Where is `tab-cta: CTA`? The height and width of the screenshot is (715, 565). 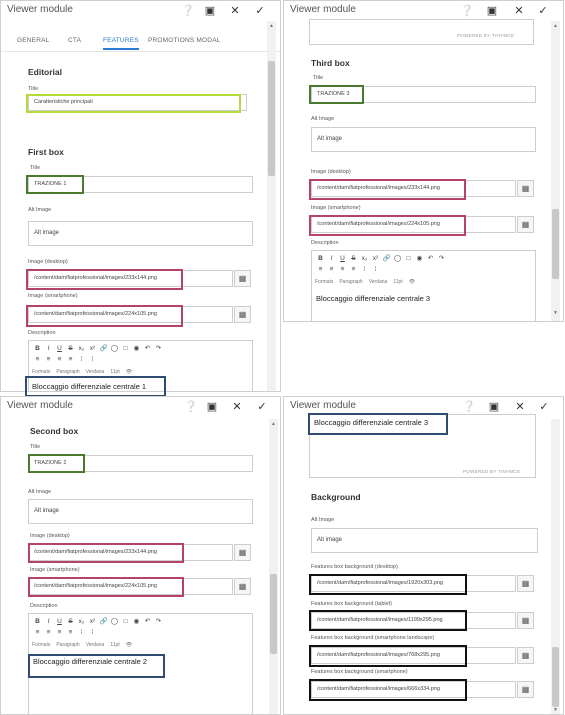 tab-cta: CTA is located at coordinates (74, 40).